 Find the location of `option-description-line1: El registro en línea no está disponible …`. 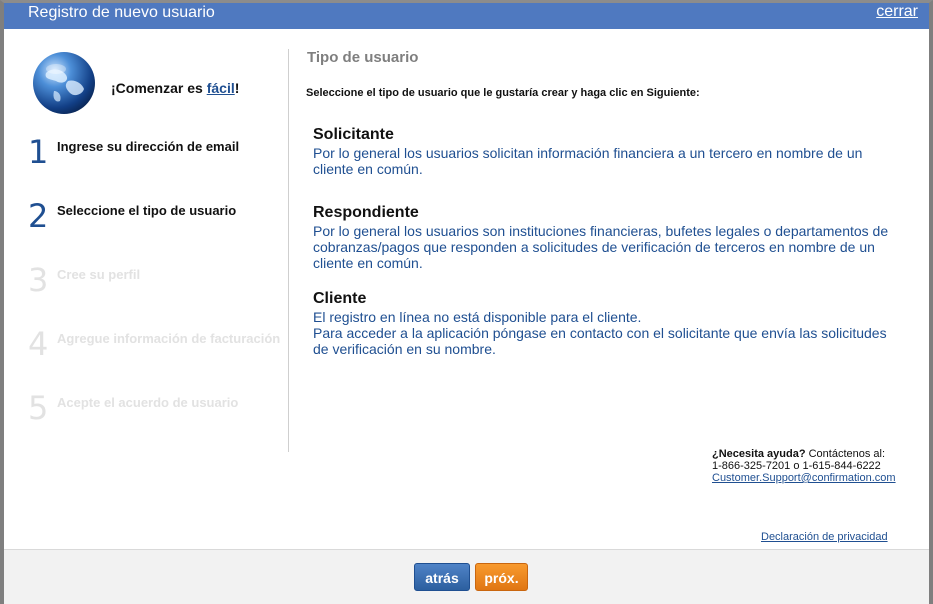

option-description-line1: El registro en línea no está disponible … is located at coordinates (477, 317).